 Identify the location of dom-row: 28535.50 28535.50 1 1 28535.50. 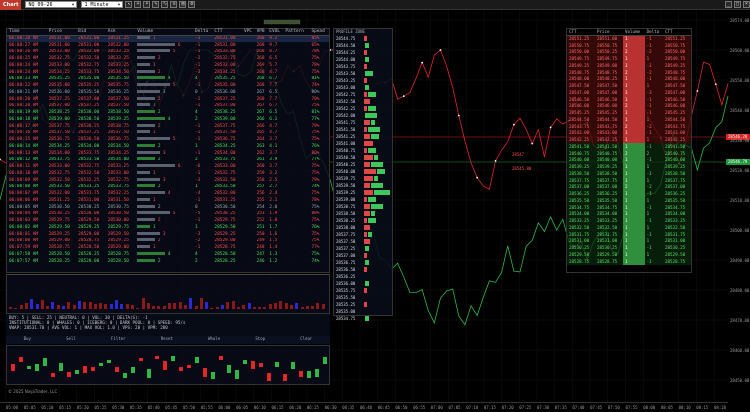
(629, 200).